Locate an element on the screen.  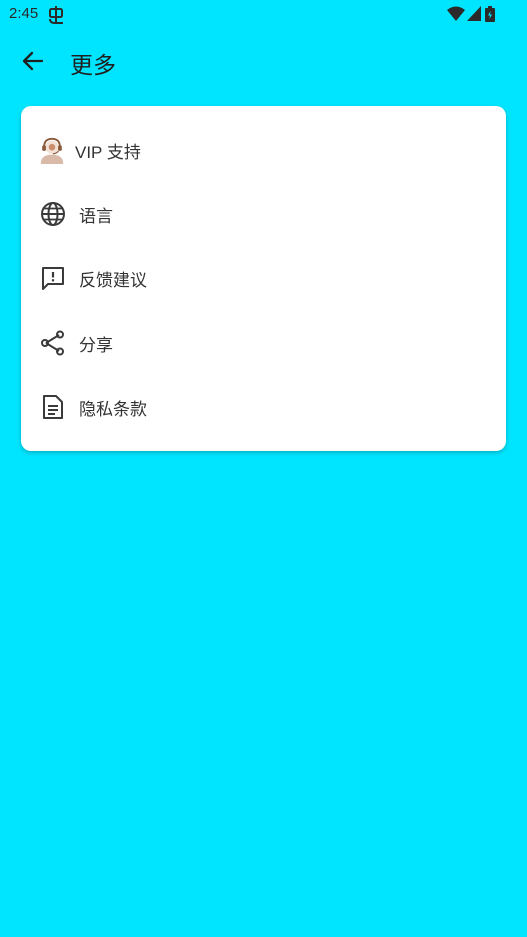
arrow-left-icon is located at coordinates (33, 61).